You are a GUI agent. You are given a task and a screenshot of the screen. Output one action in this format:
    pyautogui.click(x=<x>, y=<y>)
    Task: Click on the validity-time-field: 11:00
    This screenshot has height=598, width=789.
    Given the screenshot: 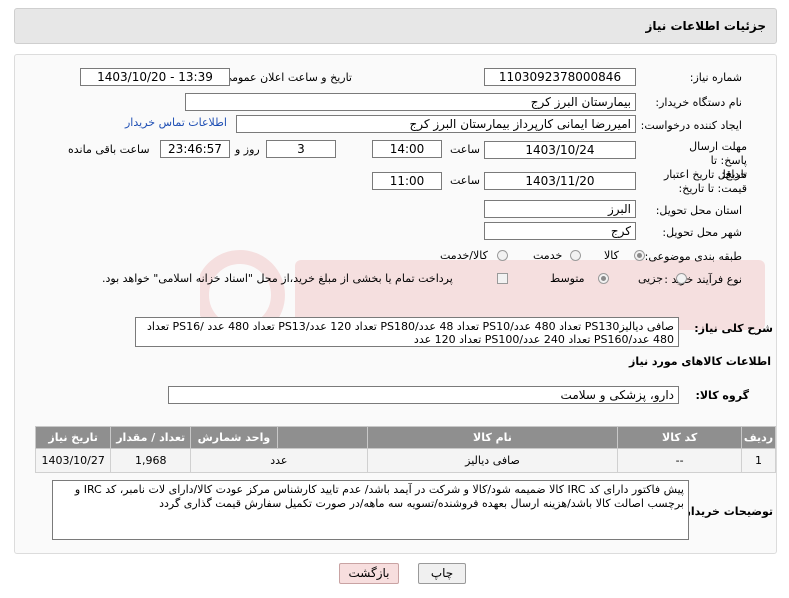 What is the action you would take?
    pyautogui.click(x=407, y=181)
    